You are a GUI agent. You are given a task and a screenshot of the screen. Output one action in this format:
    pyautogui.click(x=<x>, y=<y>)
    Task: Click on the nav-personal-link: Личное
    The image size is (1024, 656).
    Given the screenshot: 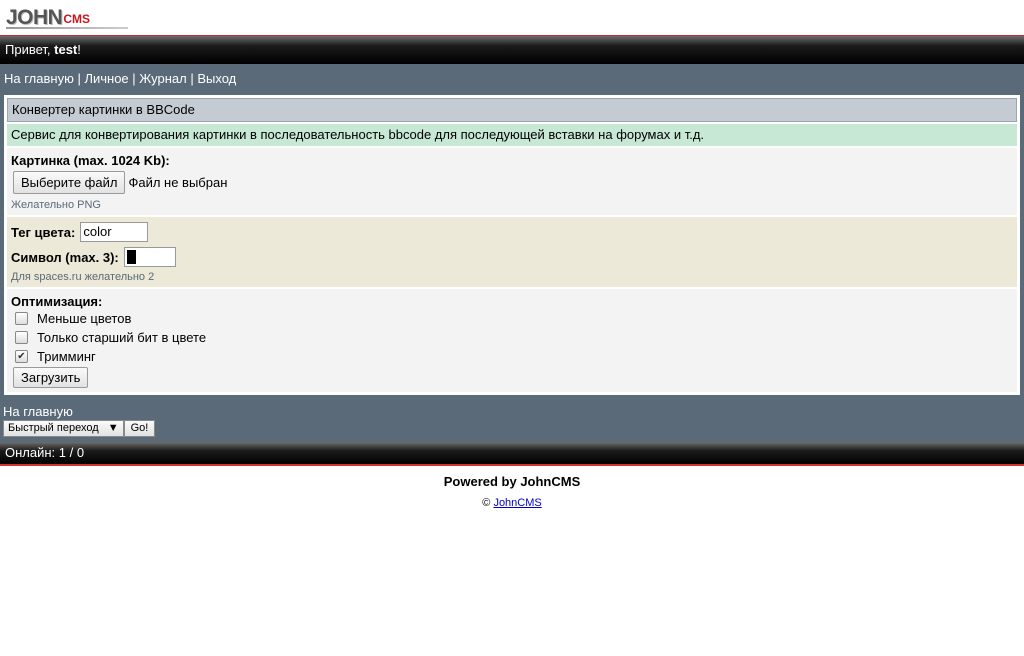 What is the action you would take?
    pyautogui.click(x=106, y=78)
    